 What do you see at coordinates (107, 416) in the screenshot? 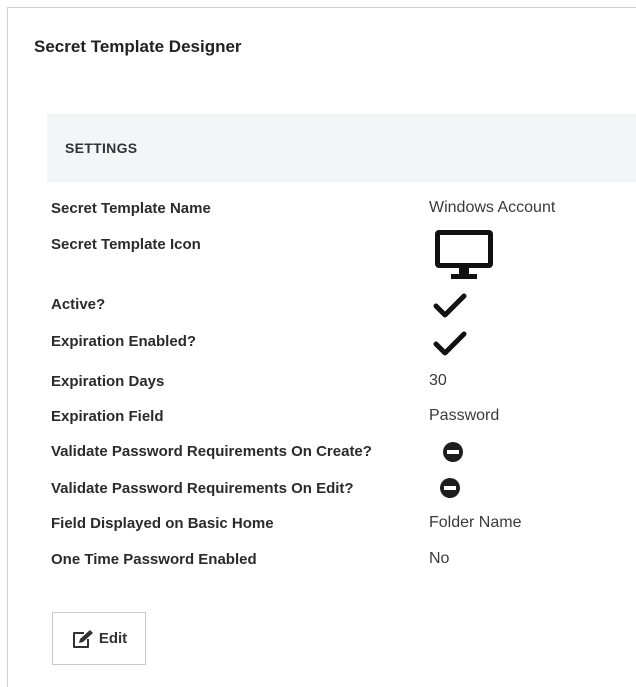
I see `row-label-expiration-field: Expiration Field` at bounding box center [107, 416].